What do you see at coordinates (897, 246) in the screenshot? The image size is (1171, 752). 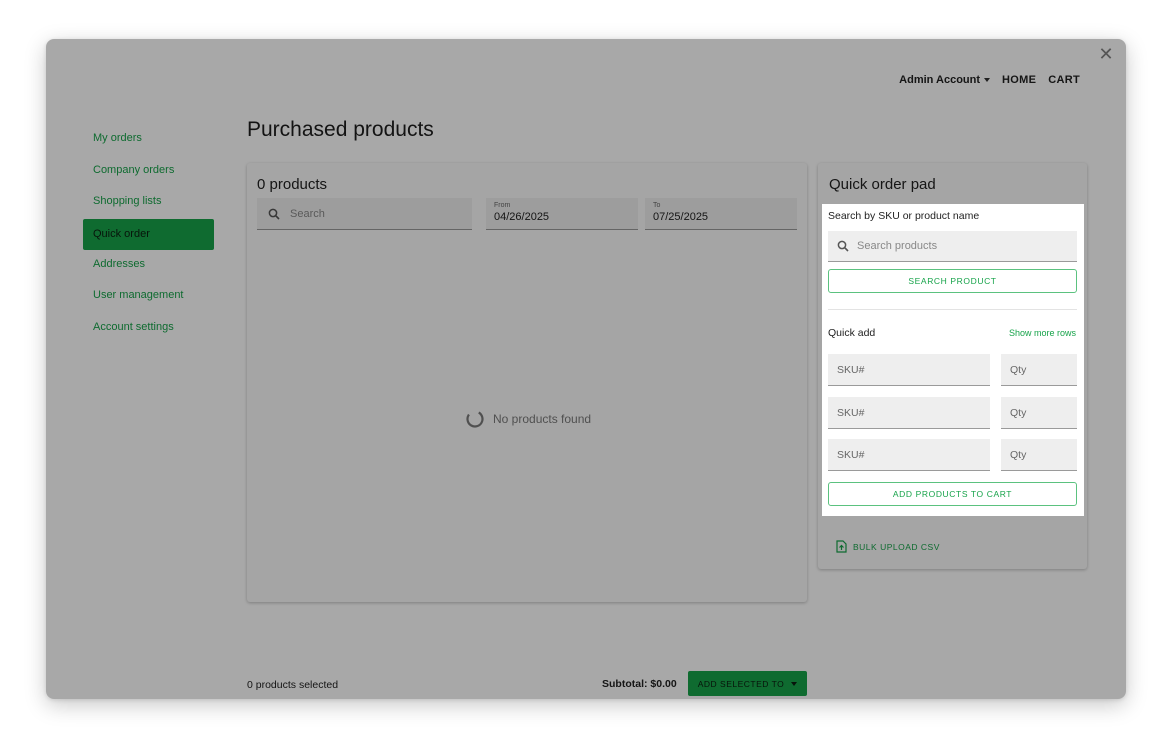 I see `search-products-placeholder: Search products` at bounding box center [897, 246].